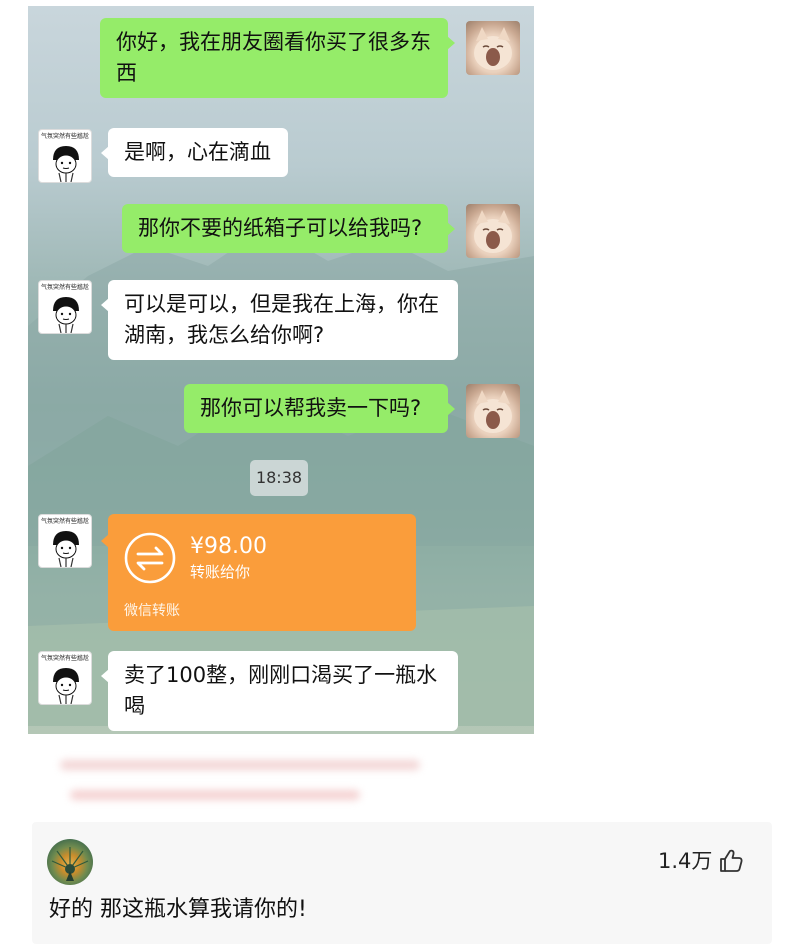  What do you see at coordinates (731, 861) in the screenshot?
I see `thumbs-up-icon` at bounding box center [731, 861].